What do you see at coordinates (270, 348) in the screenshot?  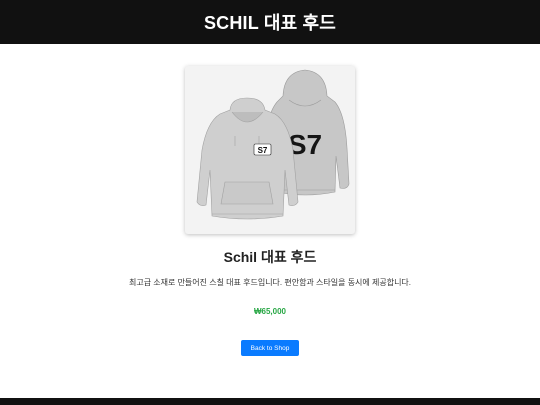 I see `back-to-shop-button: Back to Shop` at bounding box center [270, 348].